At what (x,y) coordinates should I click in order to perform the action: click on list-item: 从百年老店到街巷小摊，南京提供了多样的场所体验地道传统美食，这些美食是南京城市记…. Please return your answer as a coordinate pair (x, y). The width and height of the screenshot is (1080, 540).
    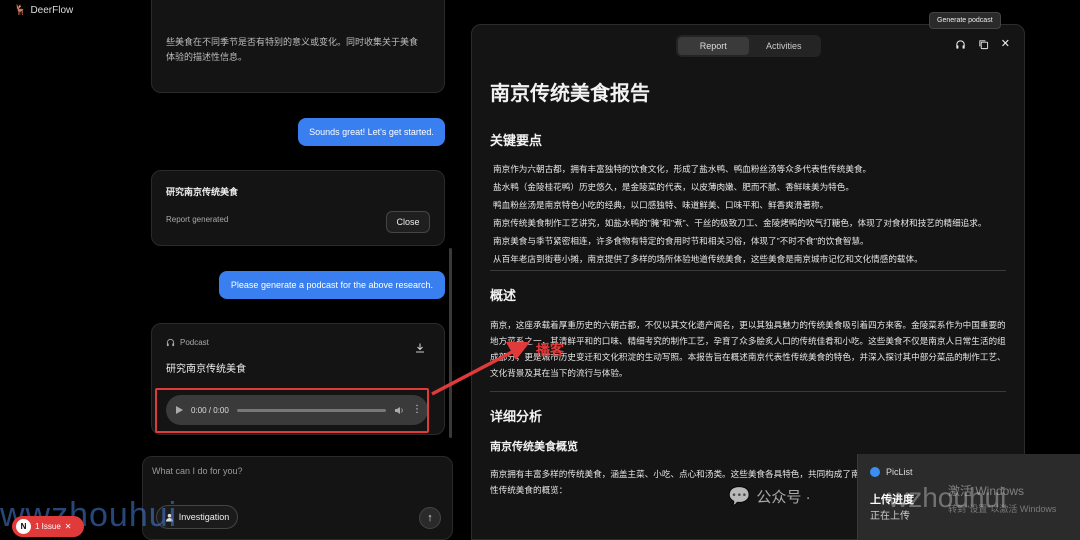
    Looking at the image, I should click on (708, 259).